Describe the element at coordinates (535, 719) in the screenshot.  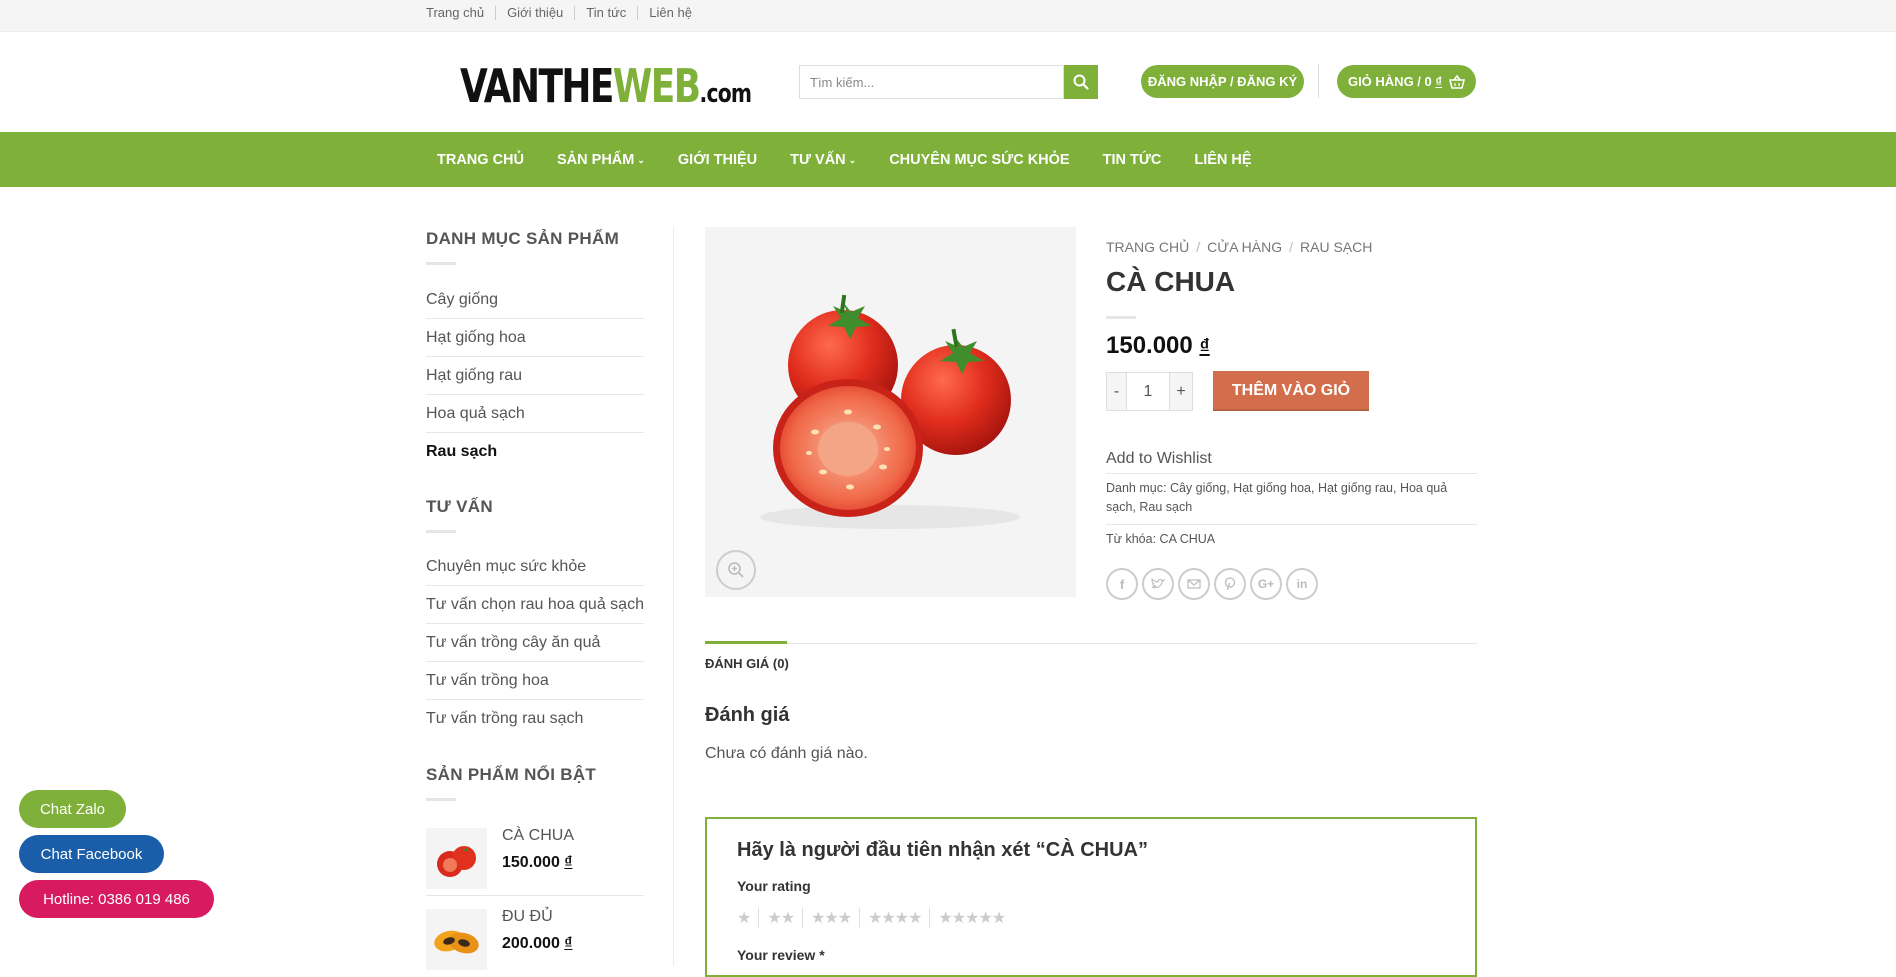
I see `advice-item: Tư vấn trồng rau sạch` at that location.